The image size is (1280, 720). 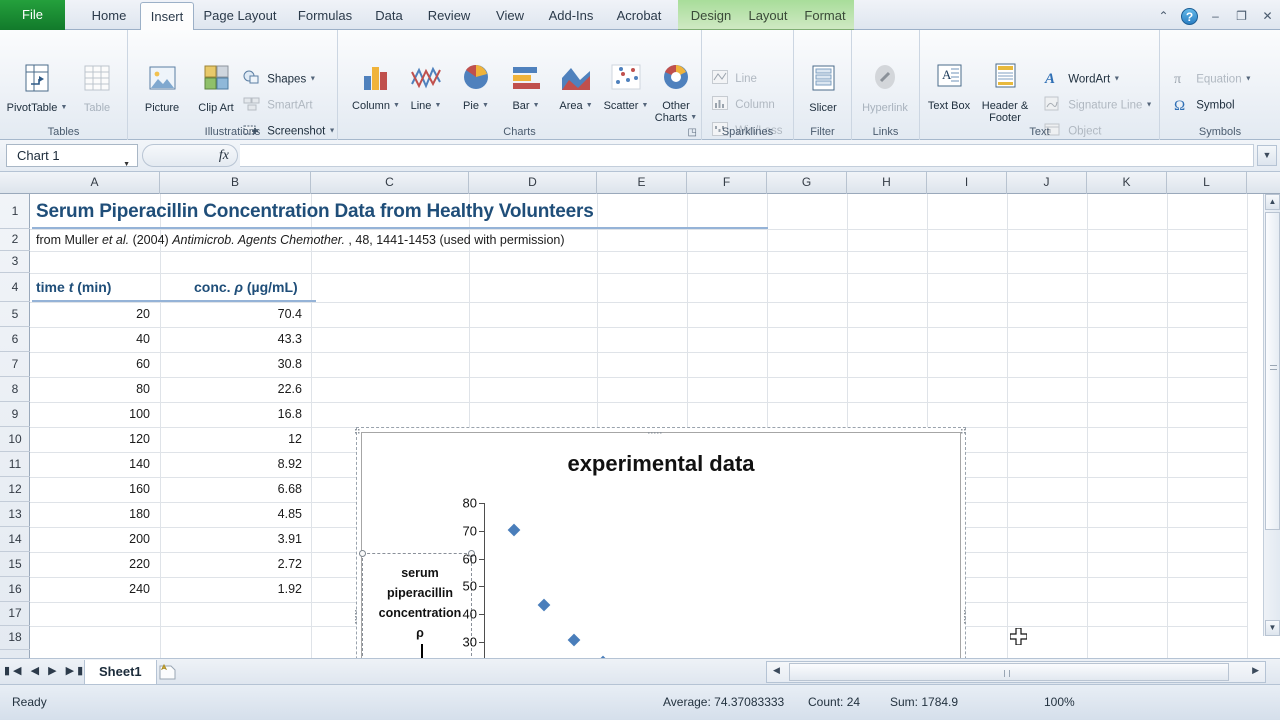 What do you see at coordinates (15, 464) in the screenshot?
I see `row-header-11: 11` at bounding box center [15, 464].